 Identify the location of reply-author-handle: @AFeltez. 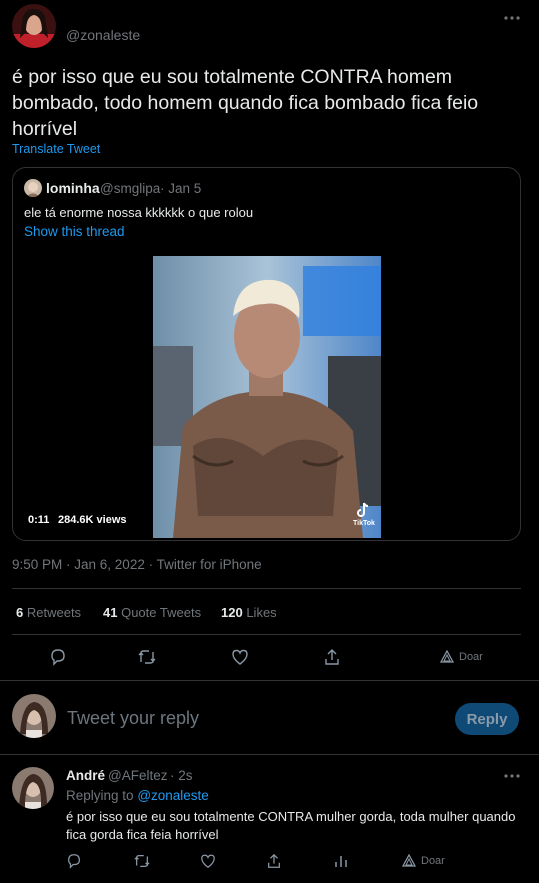
(137, 775).